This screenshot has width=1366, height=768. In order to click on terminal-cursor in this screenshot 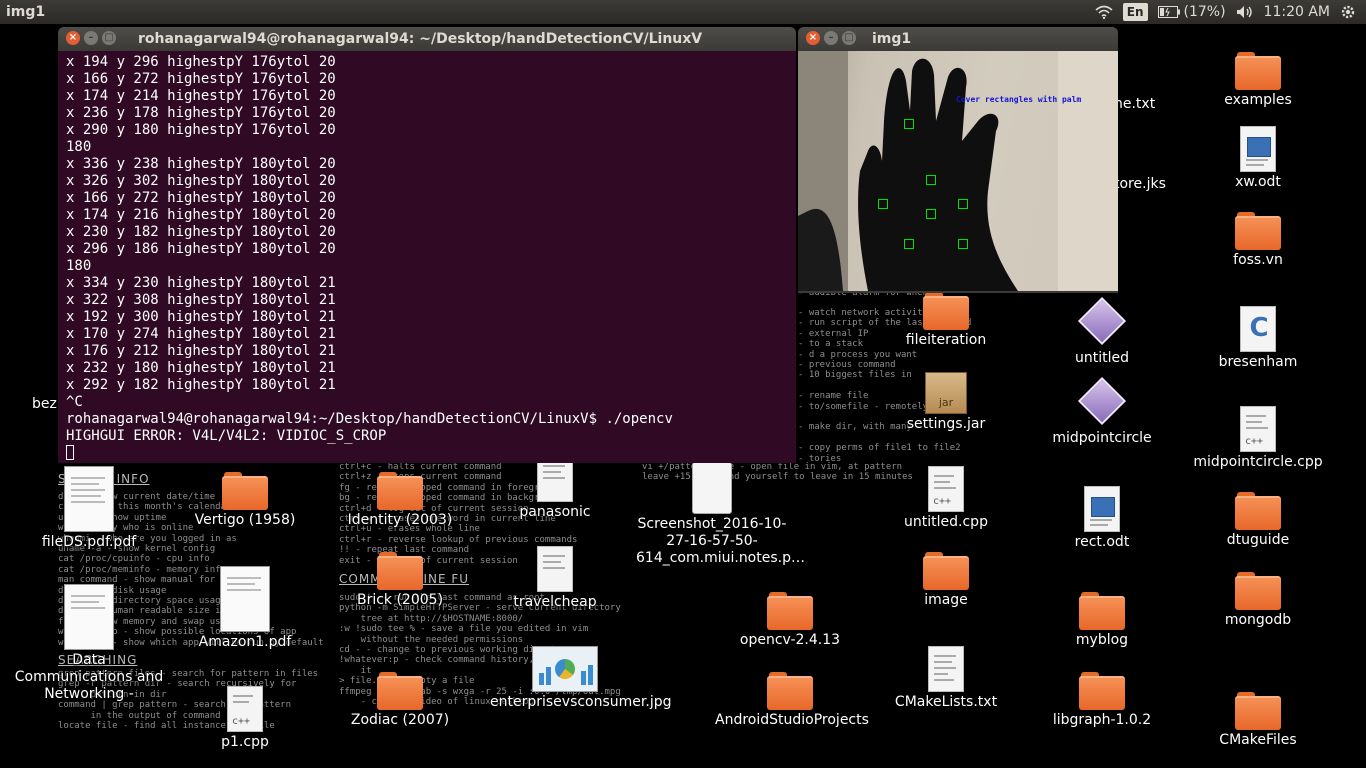, I will do `click(70, 452)`.